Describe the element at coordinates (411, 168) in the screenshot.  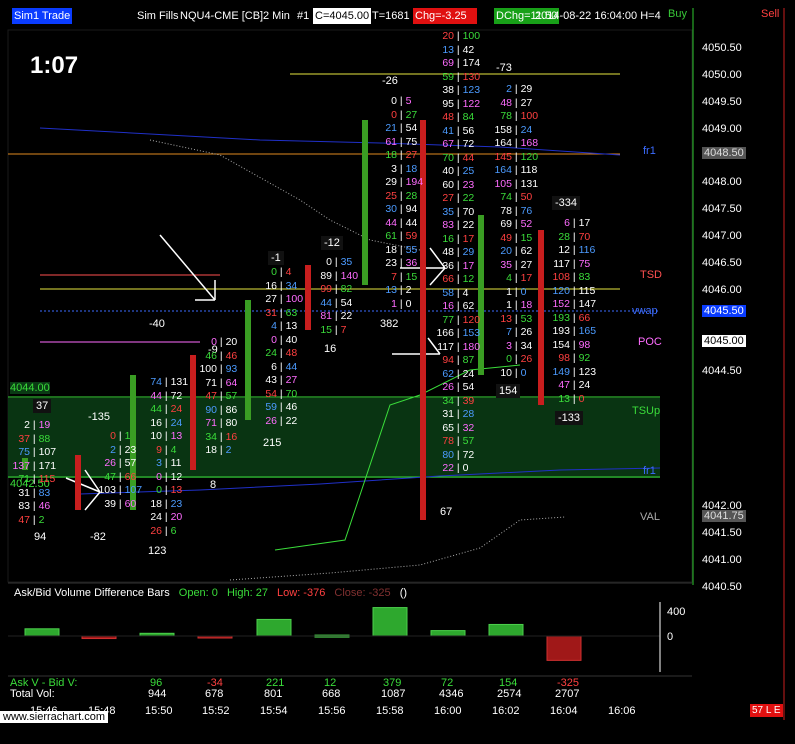
I see `ask-volume: 18` at that location.